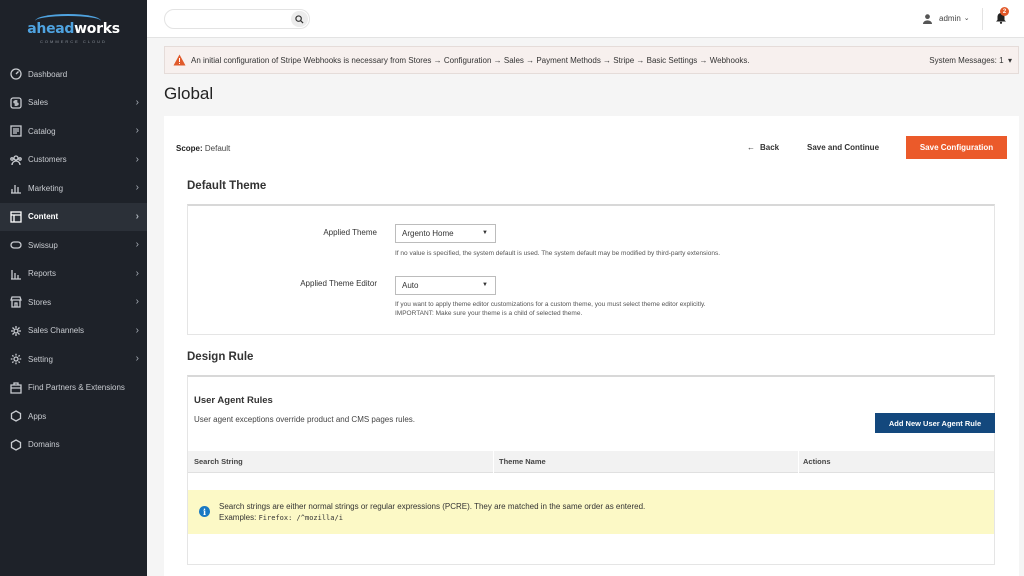 The image size is (1024, 576). I want to click on scope-indicator: Scope: Default, so click(203, 148).